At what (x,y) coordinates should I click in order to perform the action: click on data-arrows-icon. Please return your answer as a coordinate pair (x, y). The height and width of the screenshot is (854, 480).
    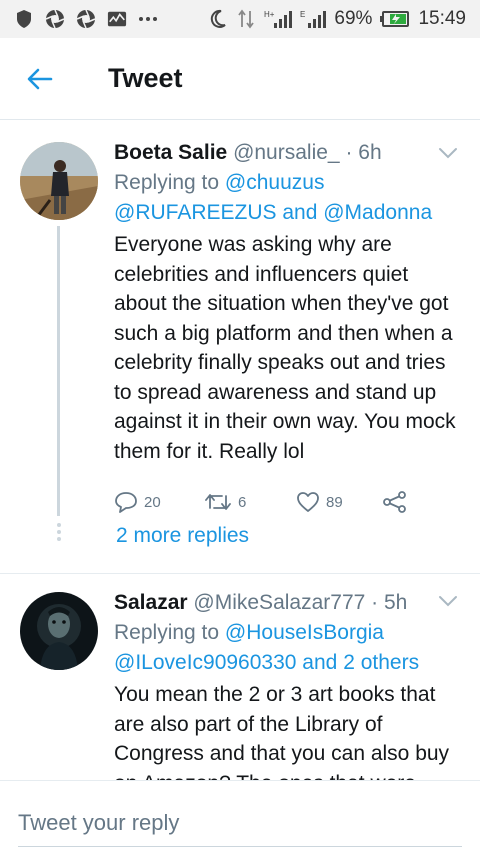
    Looking at the image, I should click on (246, 19).